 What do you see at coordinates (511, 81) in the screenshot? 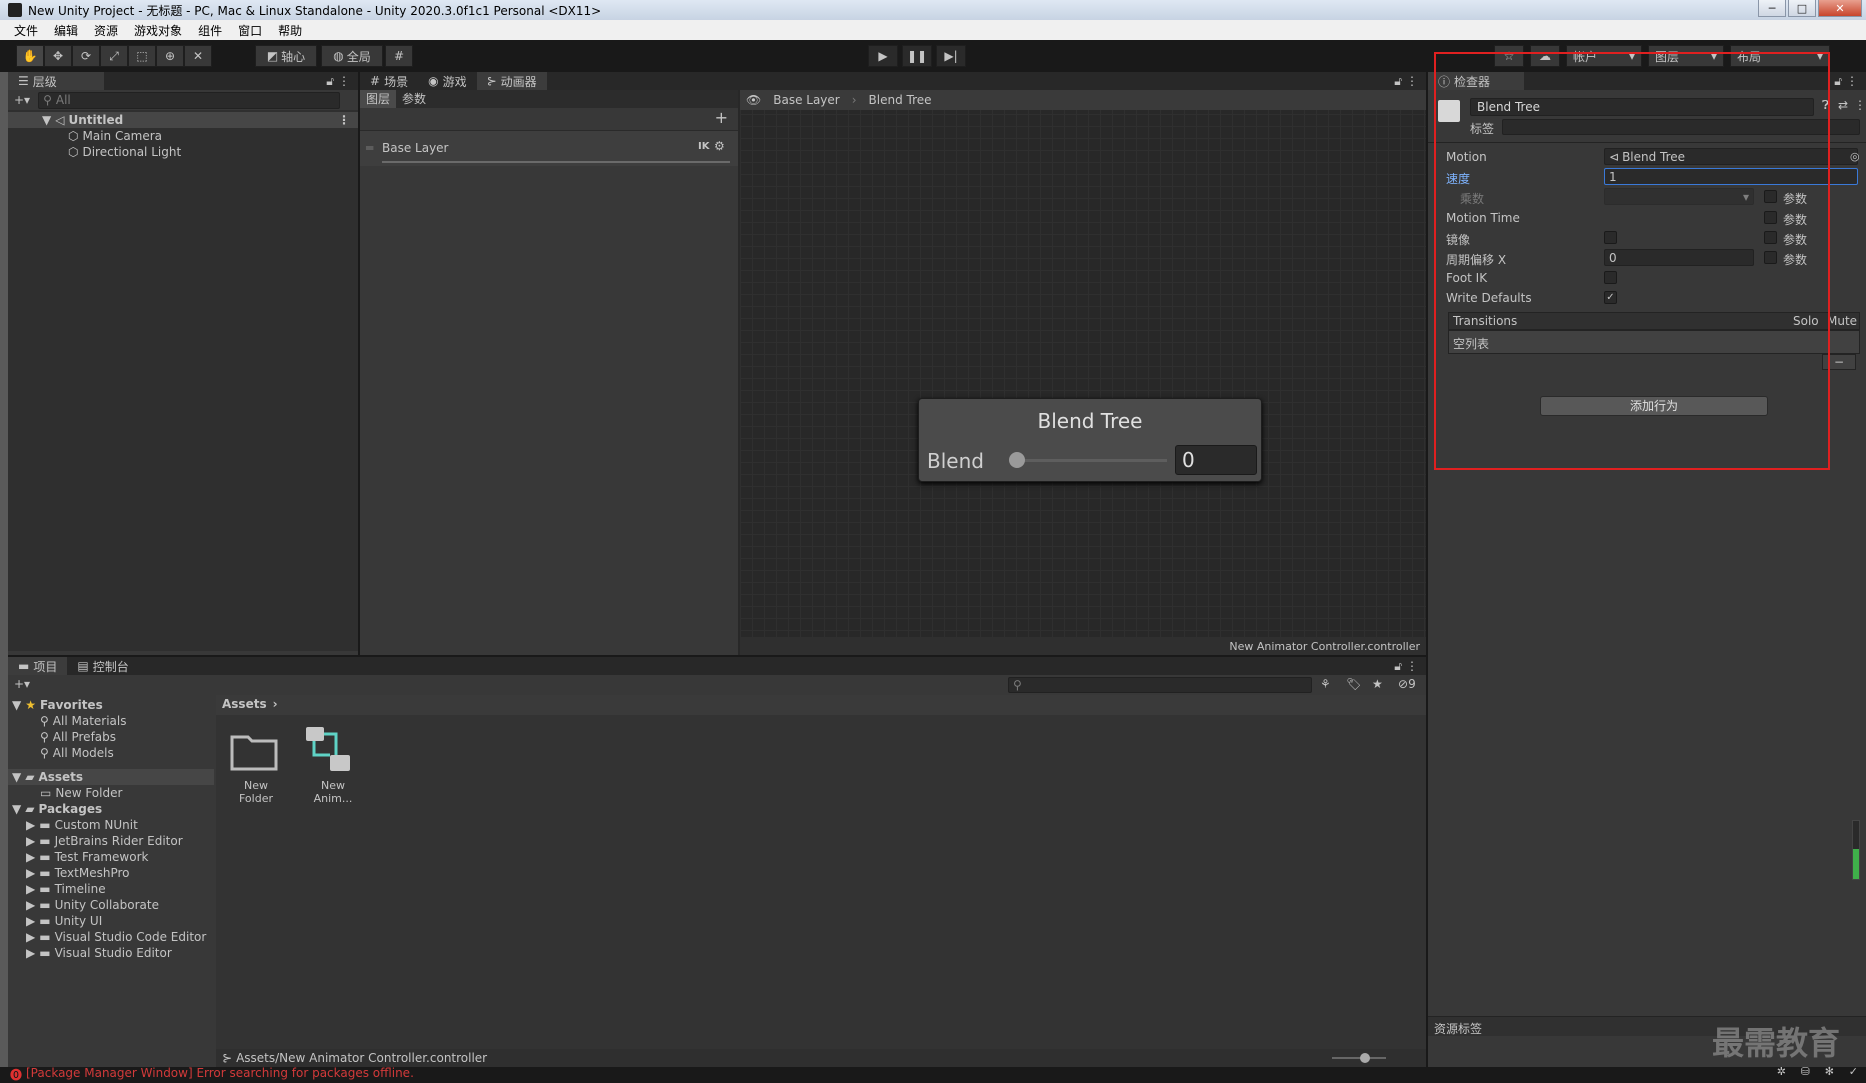
I see `tab-animator: ⊱ 动画器` at bounding box center [511, 81].